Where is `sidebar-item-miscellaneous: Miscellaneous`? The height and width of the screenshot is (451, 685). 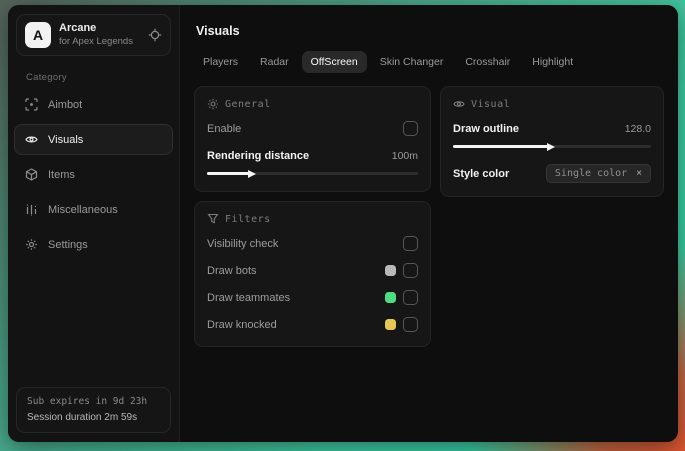 sidebar-item-miscellaneous: Miscellaneous is located at coordinates (93, 209).